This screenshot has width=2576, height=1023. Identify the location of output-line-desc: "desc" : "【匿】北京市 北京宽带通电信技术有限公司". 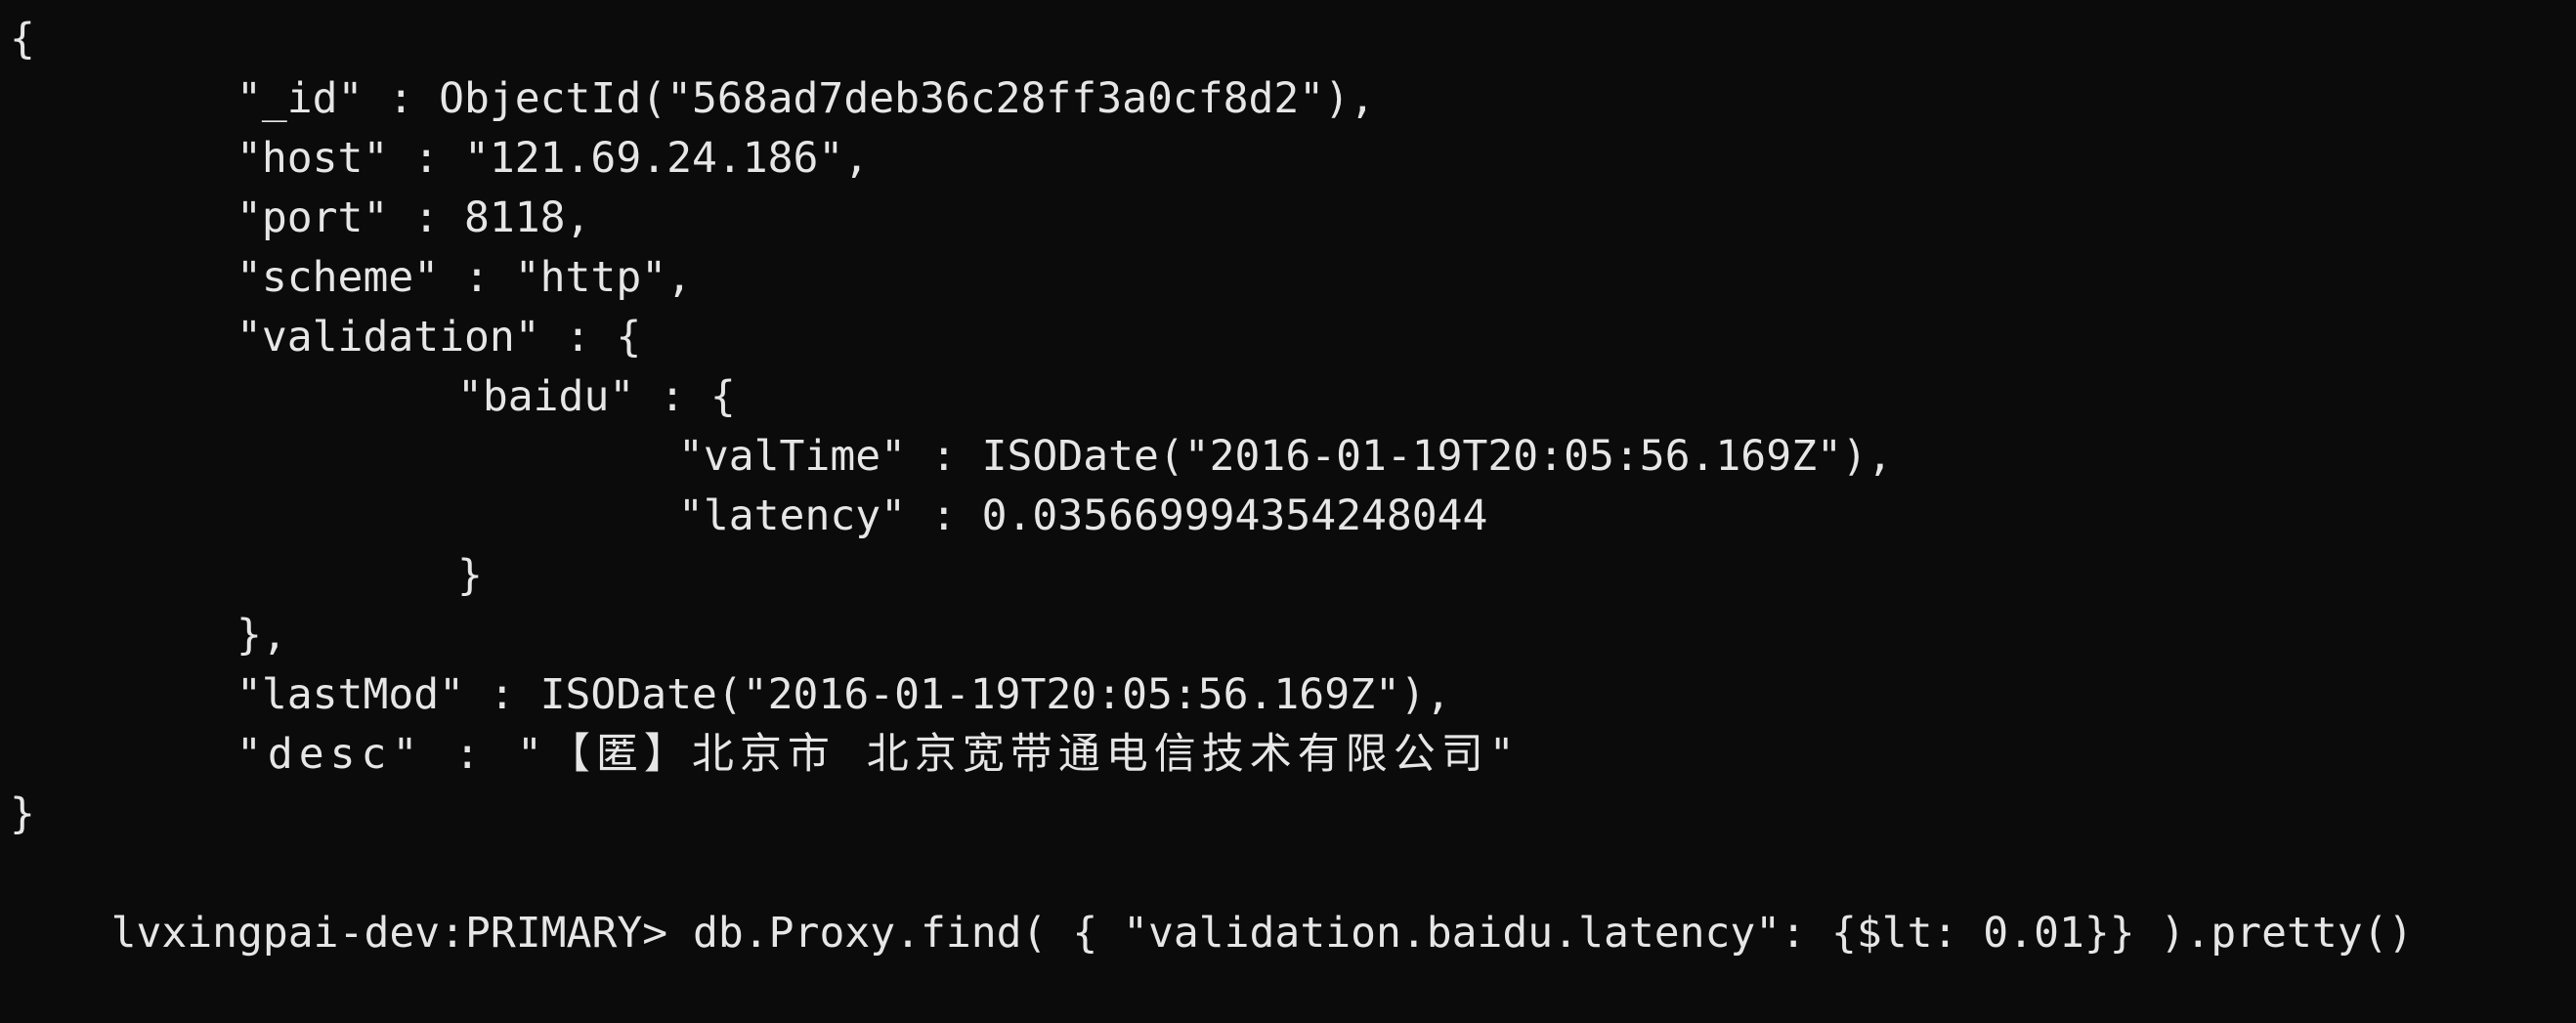
(879, 754).